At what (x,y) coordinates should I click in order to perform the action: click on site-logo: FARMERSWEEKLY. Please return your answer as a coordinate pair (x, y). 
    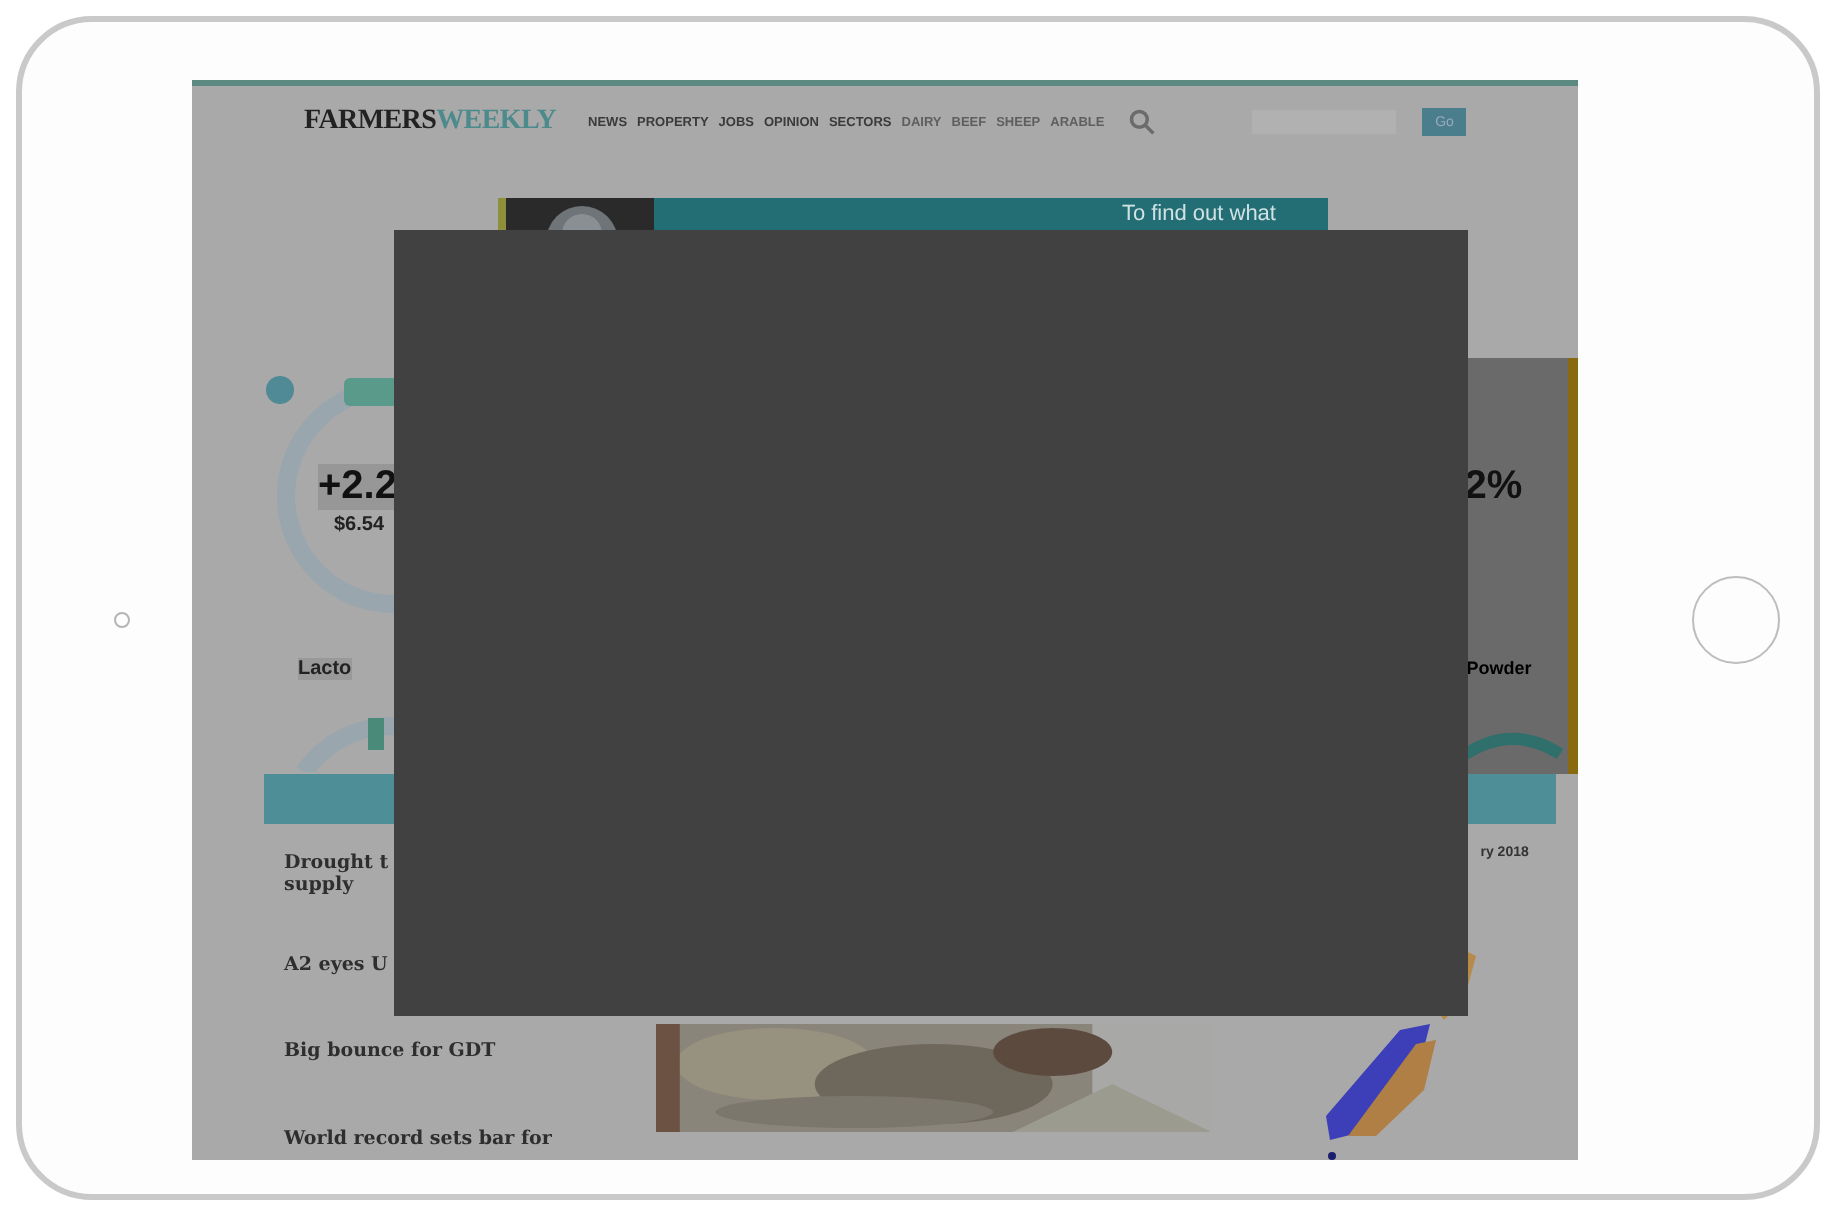
    Looking at the image, I should click on (430, 122).